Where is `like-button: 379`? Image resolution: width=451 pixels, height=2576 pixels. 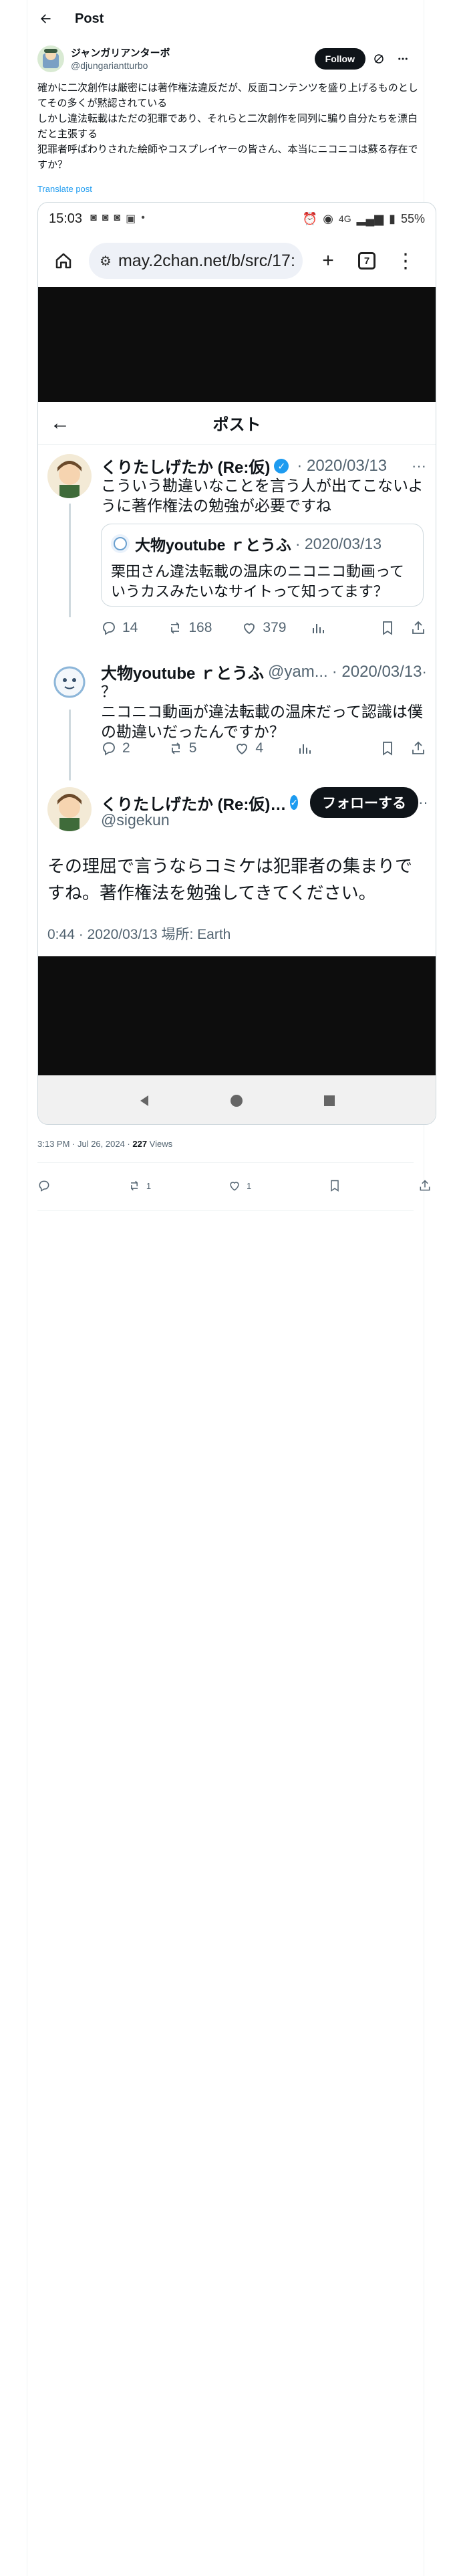 like-button: 379 is located at coordinates (263, 628).